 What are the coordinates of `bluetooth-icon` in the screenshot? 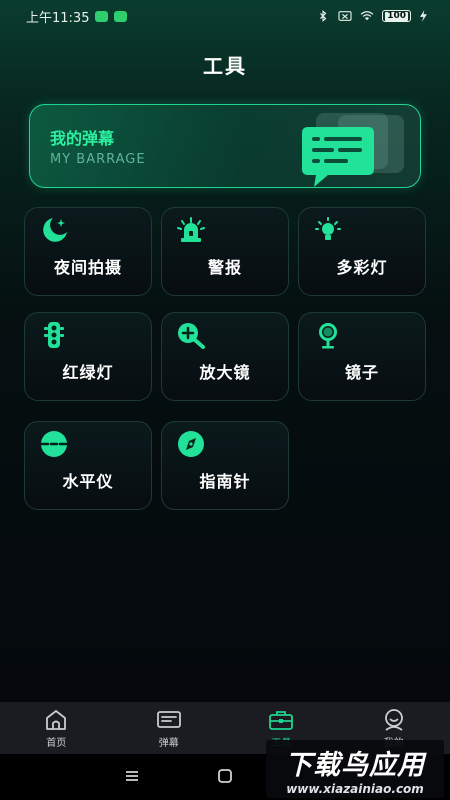 It's located at (323, 16).